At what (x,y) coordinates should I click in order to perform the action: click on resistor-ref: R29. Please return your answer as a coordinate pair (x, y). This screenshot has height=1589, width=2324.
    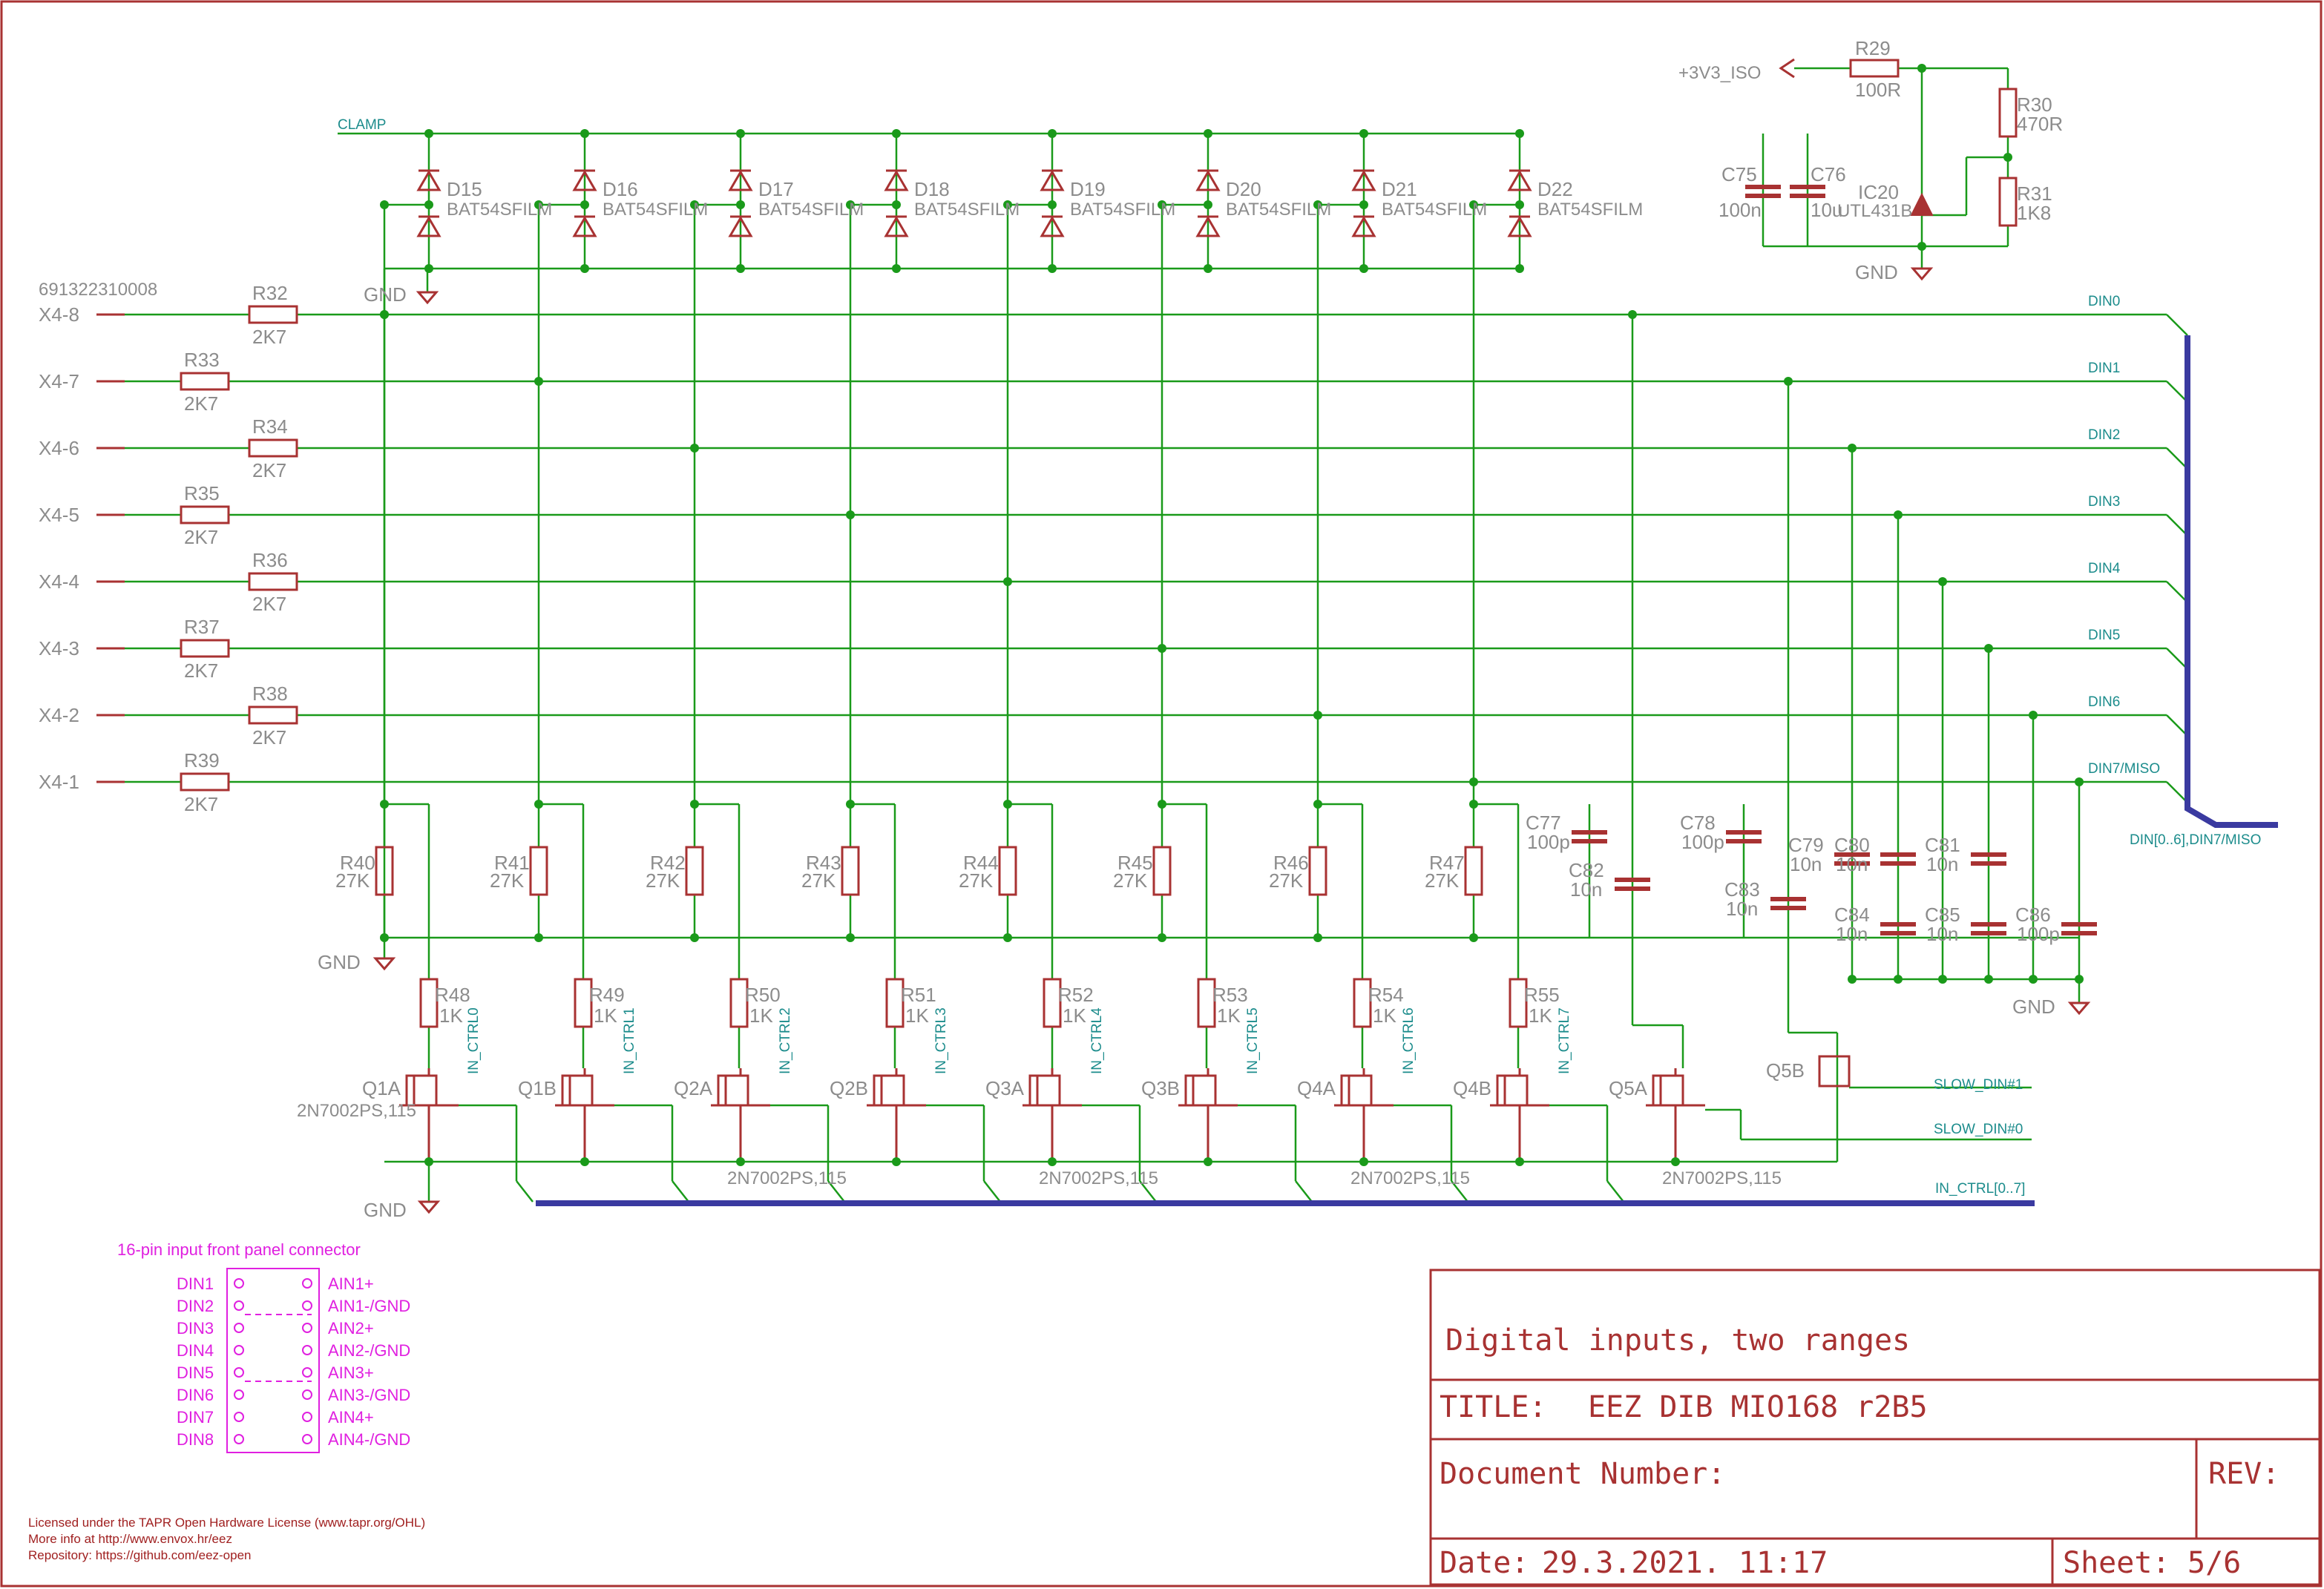
    Looking at the image, I should click on (1873, 48).